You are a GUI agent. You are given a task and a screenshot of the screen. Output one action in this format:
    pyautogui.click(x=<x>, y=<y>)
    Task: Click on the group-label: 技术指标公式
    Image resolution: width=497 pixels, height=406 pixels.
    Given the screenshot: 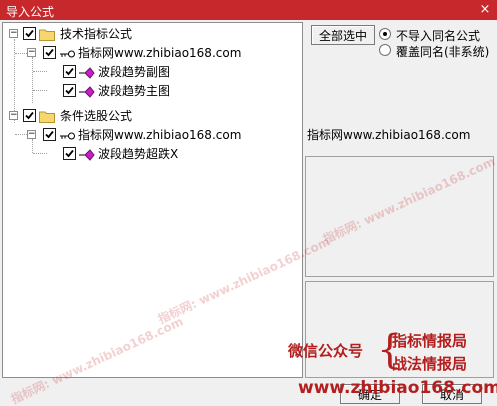 What is the action you would take?
    pyautogui.click(x=96, y=34)
    